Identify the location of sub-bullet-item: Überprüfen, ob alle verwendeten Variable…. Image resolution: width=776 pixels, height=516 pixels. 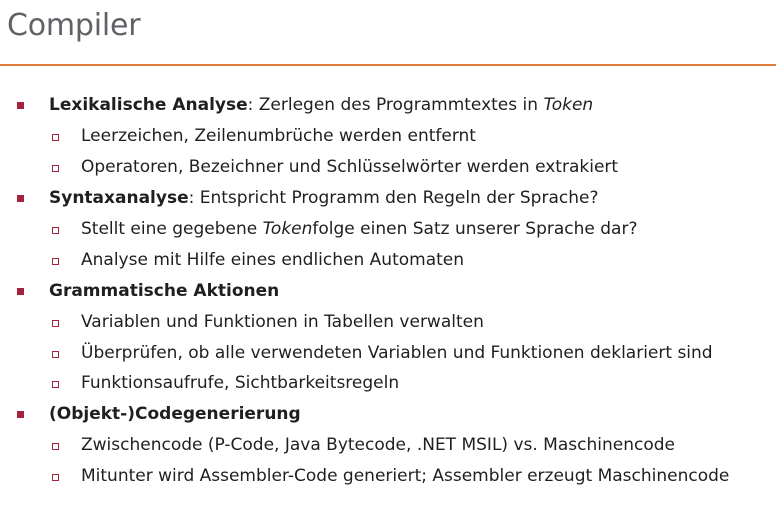
(388, 353).